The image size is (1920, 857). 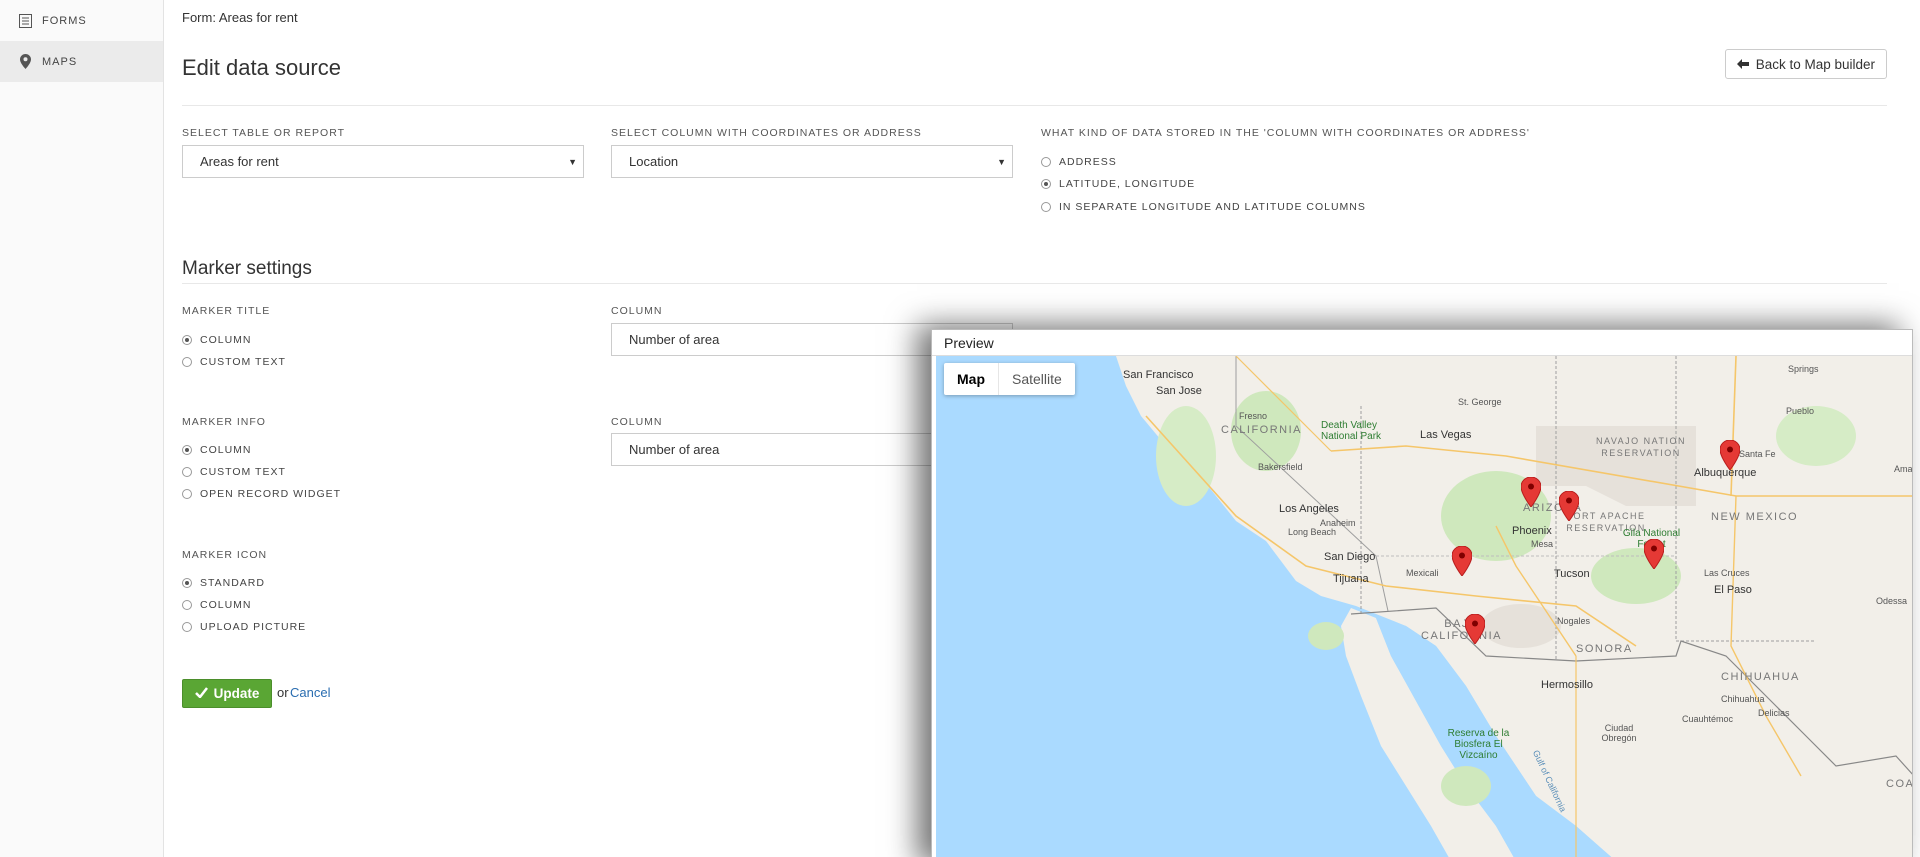 What do you see at coordinates (1743, 699) in the screenshot?
I see `map-label: Chihuahua` at bounding box center [1743, 699].